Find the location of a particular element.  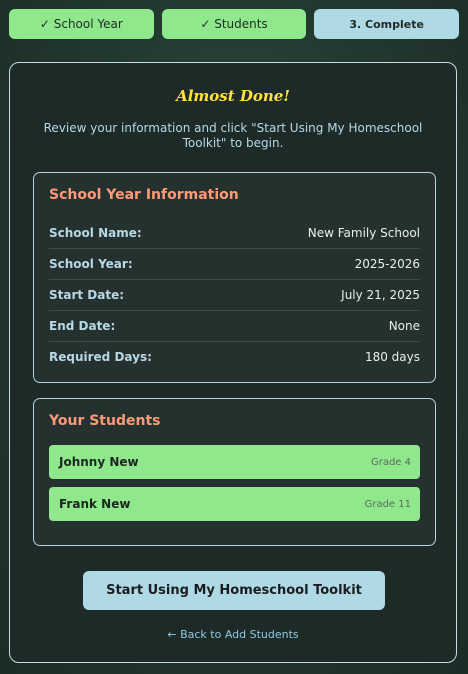

student-name: Johnny New is located at coordinates (99, 462).